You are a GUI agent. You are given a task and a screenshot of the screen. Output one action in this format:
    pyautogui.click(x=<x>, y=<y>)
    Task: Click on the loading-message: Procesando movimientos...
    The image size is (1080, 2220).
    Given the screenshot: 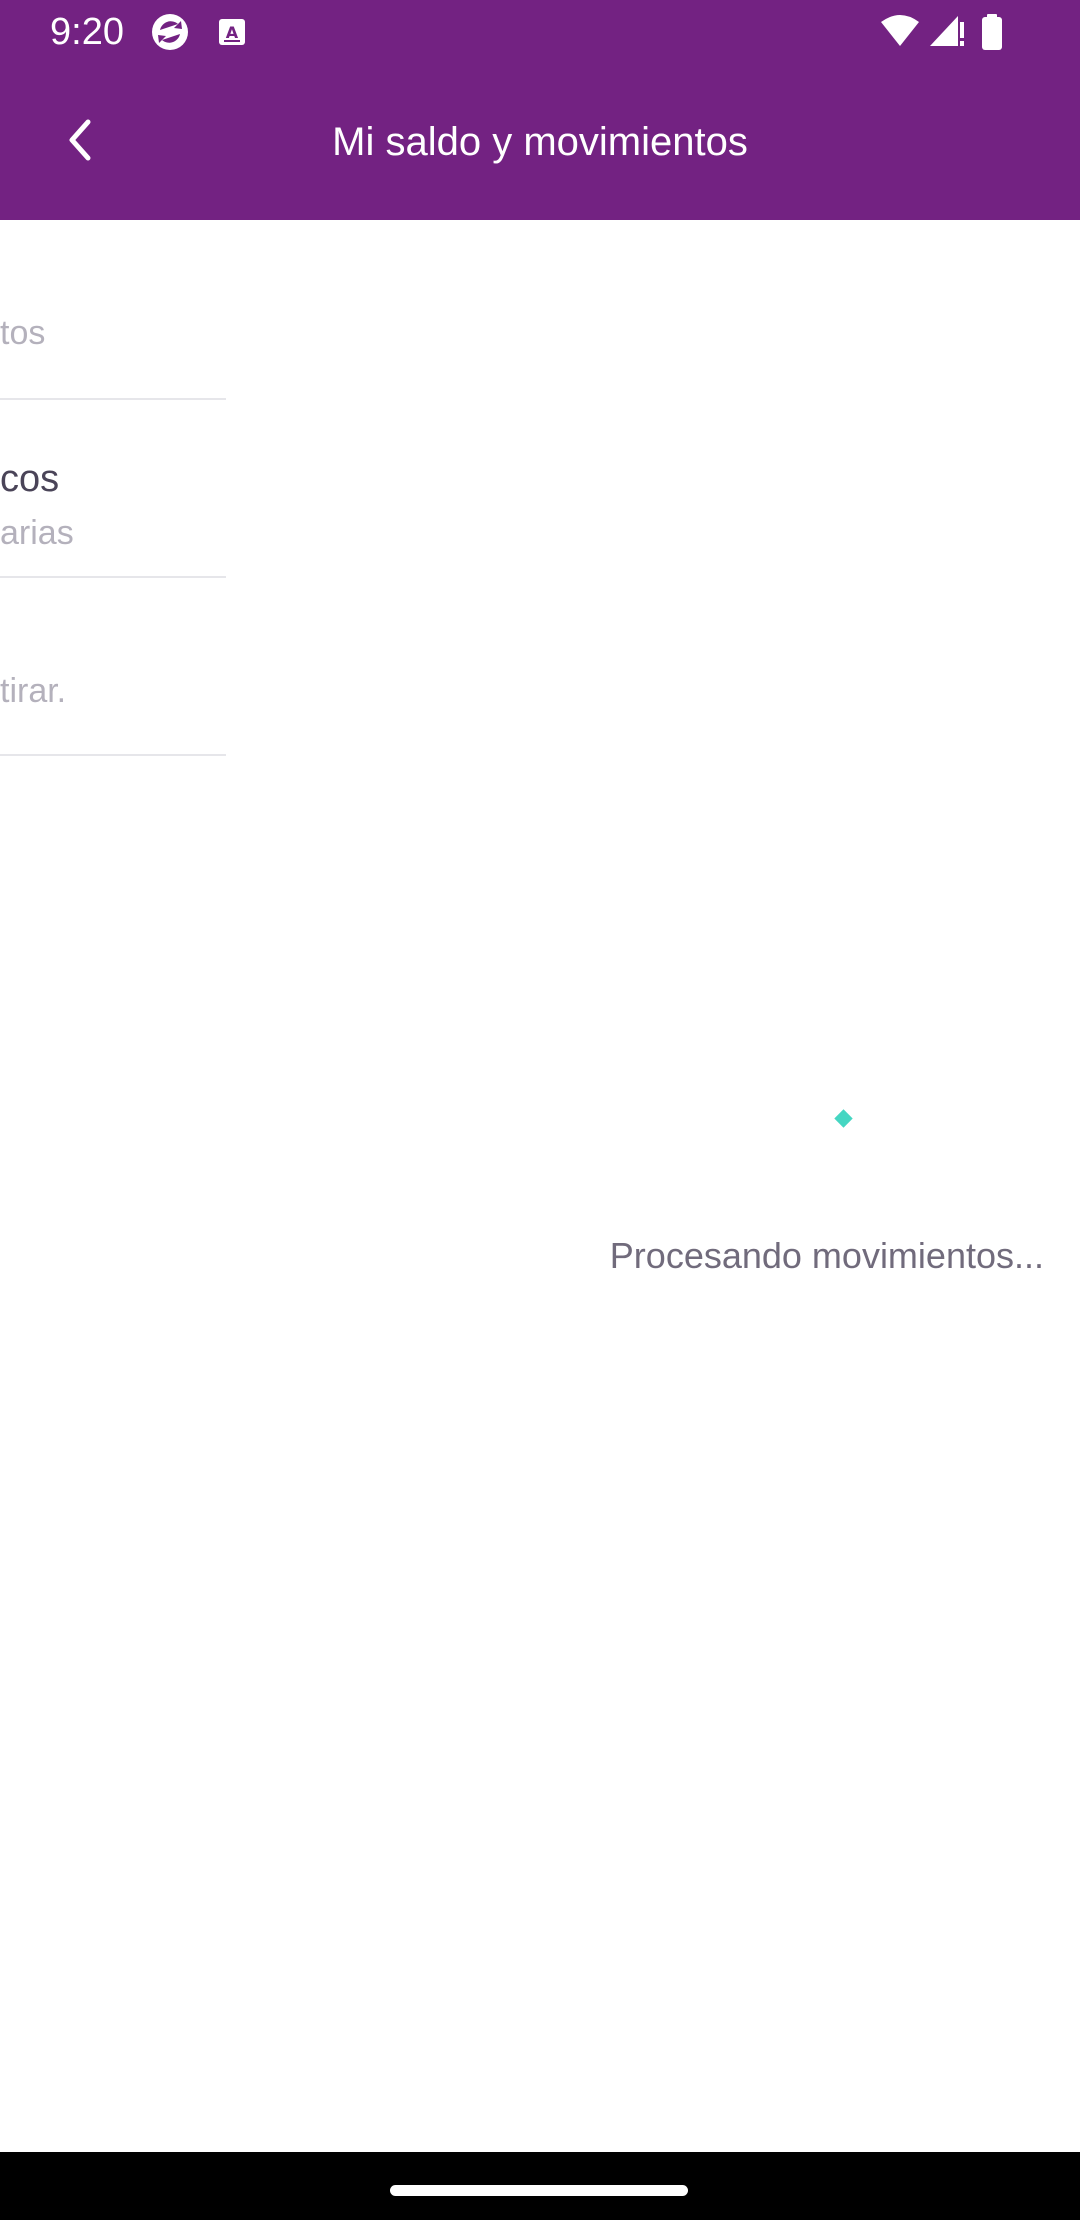 What is the action you would take?
    pyautogui.click(x=826, y=1255)
    